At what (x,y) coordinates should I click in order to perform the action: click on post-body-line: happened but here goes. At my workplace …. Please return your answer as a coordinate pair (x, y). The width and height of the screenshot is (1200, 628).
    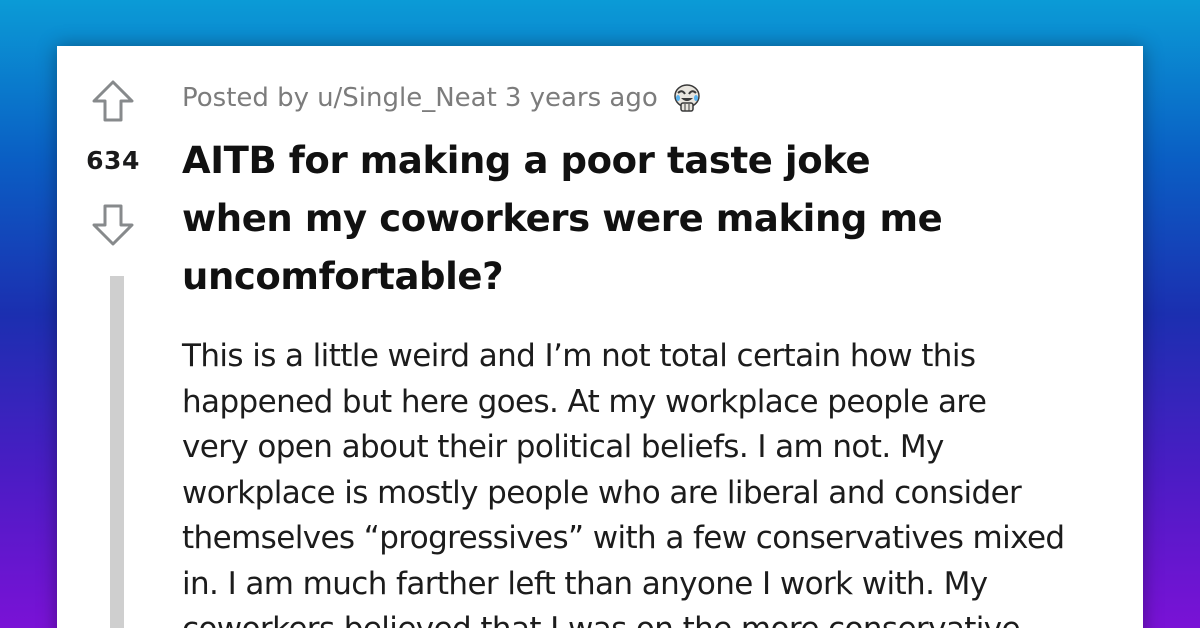
    Looking at the image, I should click on (584, 401).